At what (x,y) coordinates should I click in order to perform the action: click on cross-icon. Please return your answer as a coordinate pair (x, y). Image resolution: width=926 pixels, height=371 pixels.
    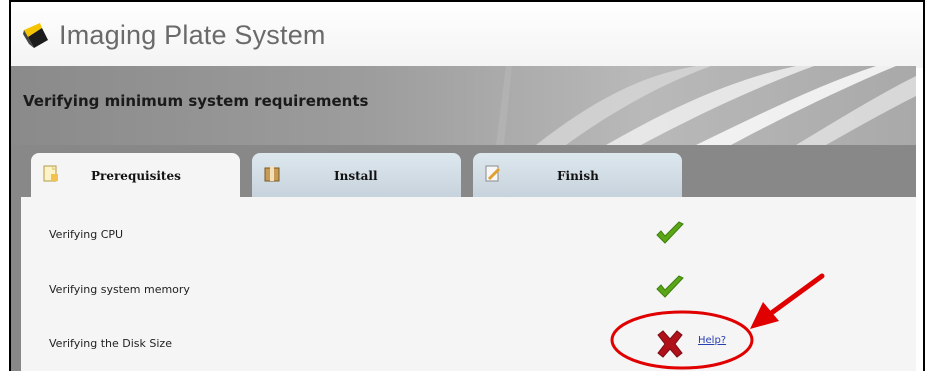
    Looking at the image, I should click on (670, 344).